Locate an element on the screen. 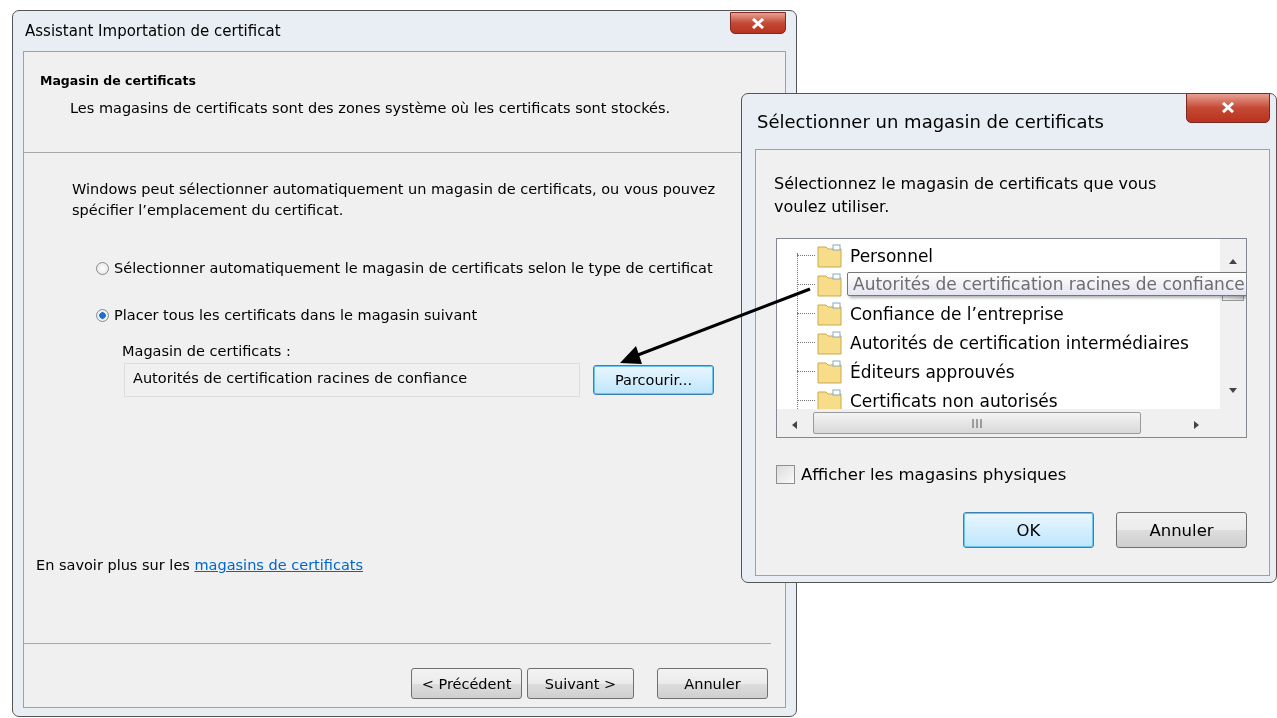  radio-option: Sélectionner automatiquement le magasin de certificats selon le type de certificat is located at coordinates (440, 268).